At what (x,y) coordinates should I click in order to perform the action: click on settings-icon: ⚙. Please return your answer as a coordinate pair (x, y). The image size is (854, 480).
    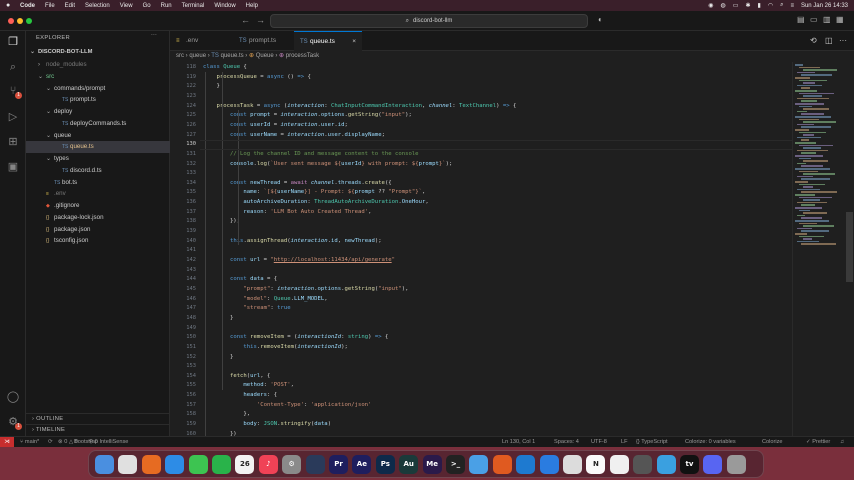
    Looking at the image, I should click on (292, 464).